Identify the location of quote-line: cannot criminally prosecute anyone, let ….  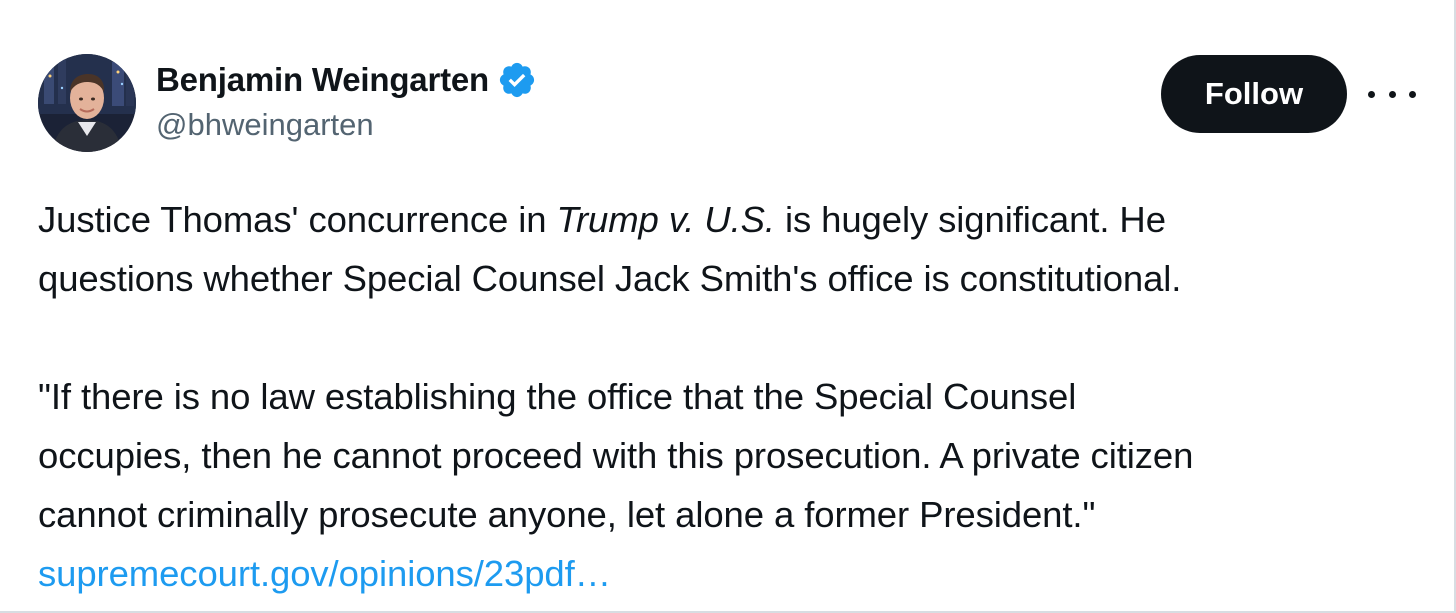
(567, 514).